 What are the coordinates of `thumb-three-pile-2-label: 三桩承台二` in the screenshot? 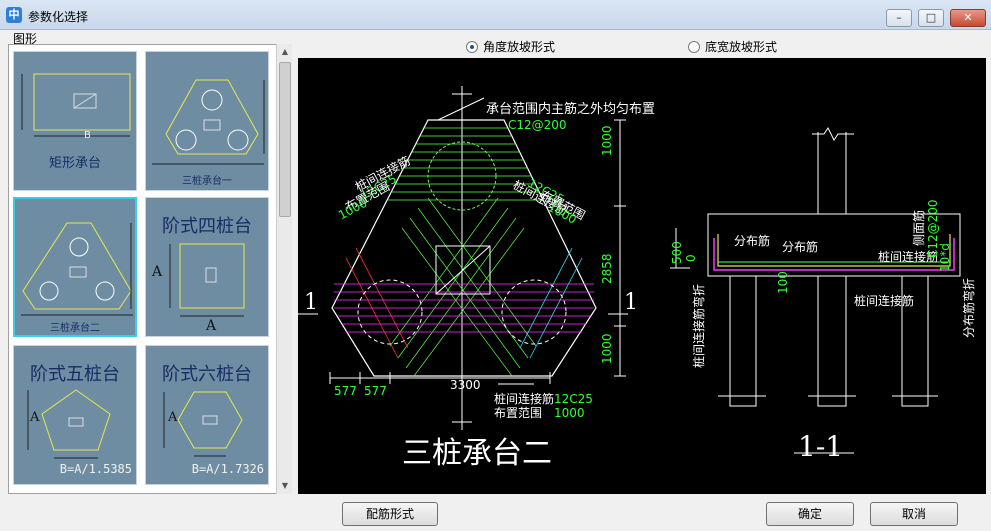 It's located at (75, 328).